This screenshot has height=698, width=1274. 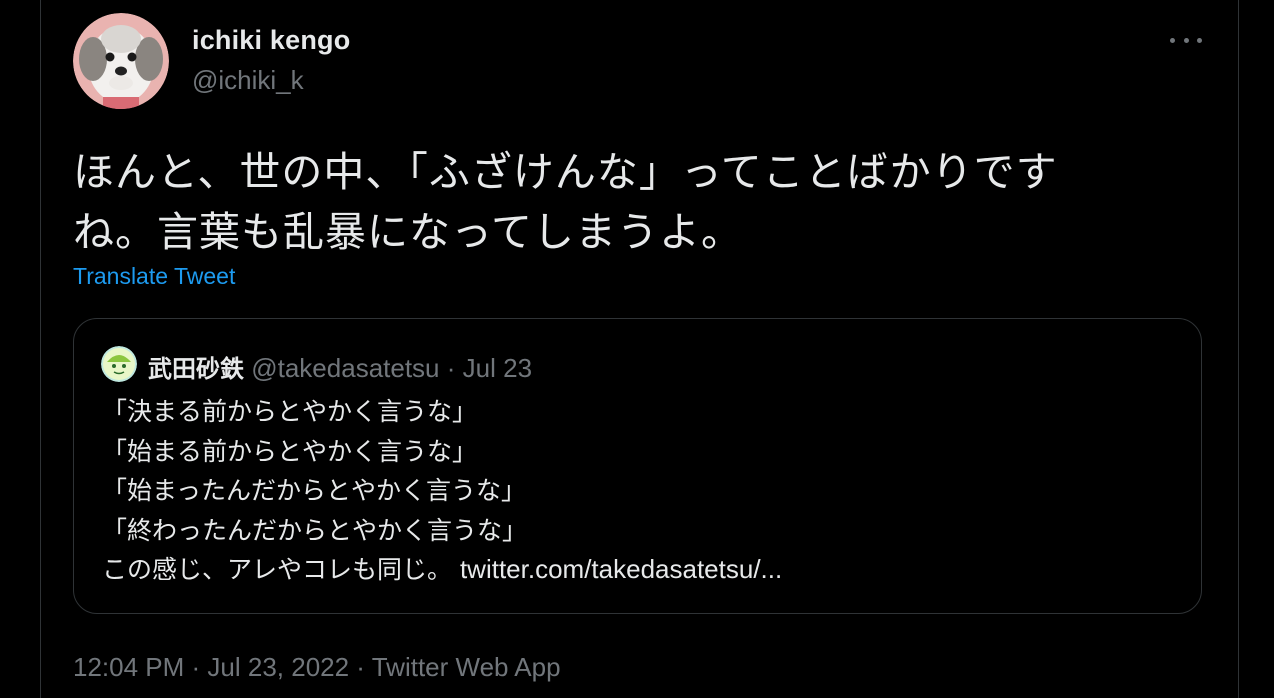 I want to click on tweet-date: Jul 23, 2022, so click(x=278, y=667).